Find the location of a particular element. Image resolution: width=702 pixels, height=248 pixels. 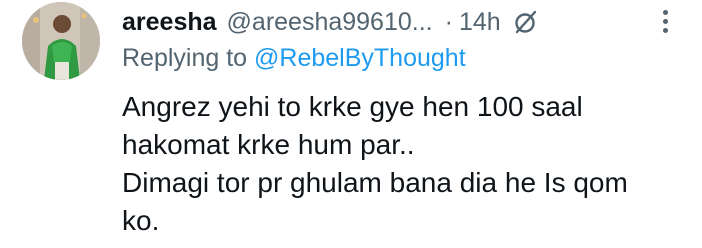

tweet-text-line: hakomat krke hum par.. is located at coordinates (268, 144).